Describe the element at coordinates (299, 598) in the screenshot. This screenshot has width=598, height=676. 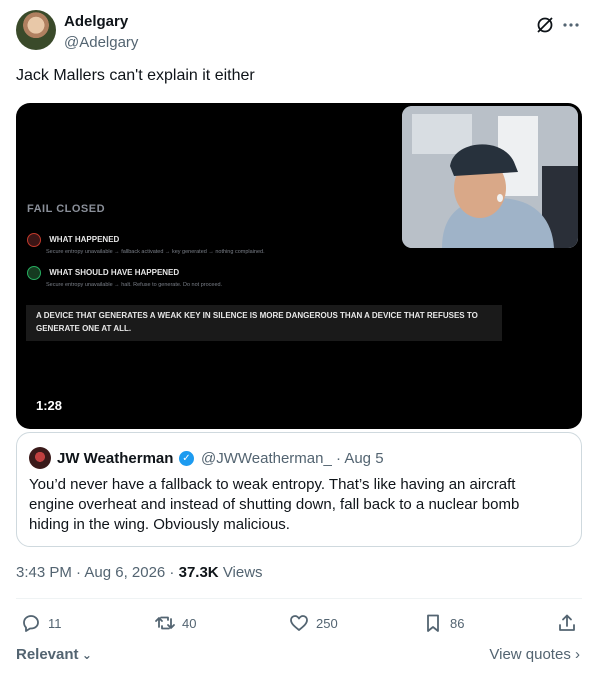
I see `divider` at that location.